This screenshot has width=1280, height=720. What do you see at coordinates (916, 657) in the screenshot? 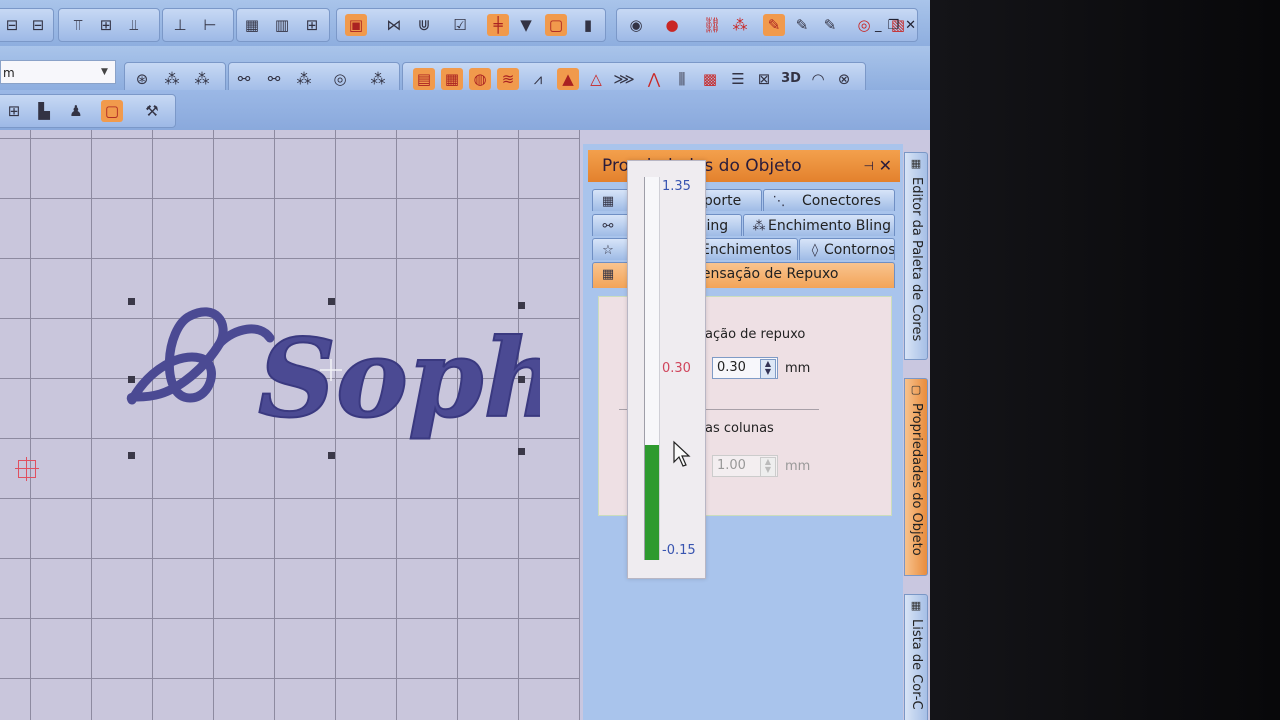
I see `dock-tab-color-list: ▦ Lista de Cor-C` at bounding box center [916, 657].